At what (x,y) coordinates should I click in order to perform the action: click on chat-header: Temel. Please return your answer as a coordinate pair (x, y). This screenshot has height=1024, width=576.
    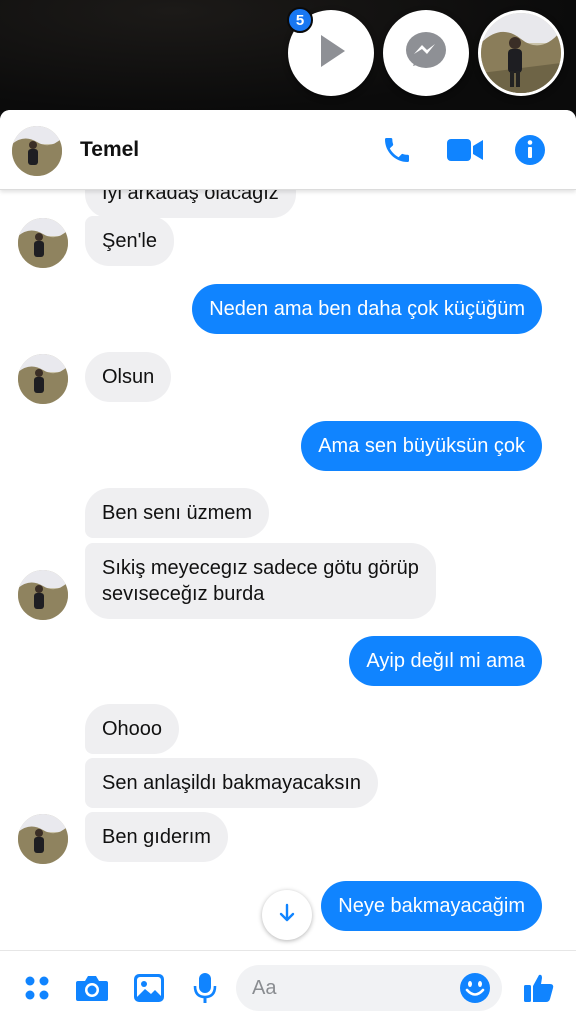
    Looking at the image, I should click on (288, 150).